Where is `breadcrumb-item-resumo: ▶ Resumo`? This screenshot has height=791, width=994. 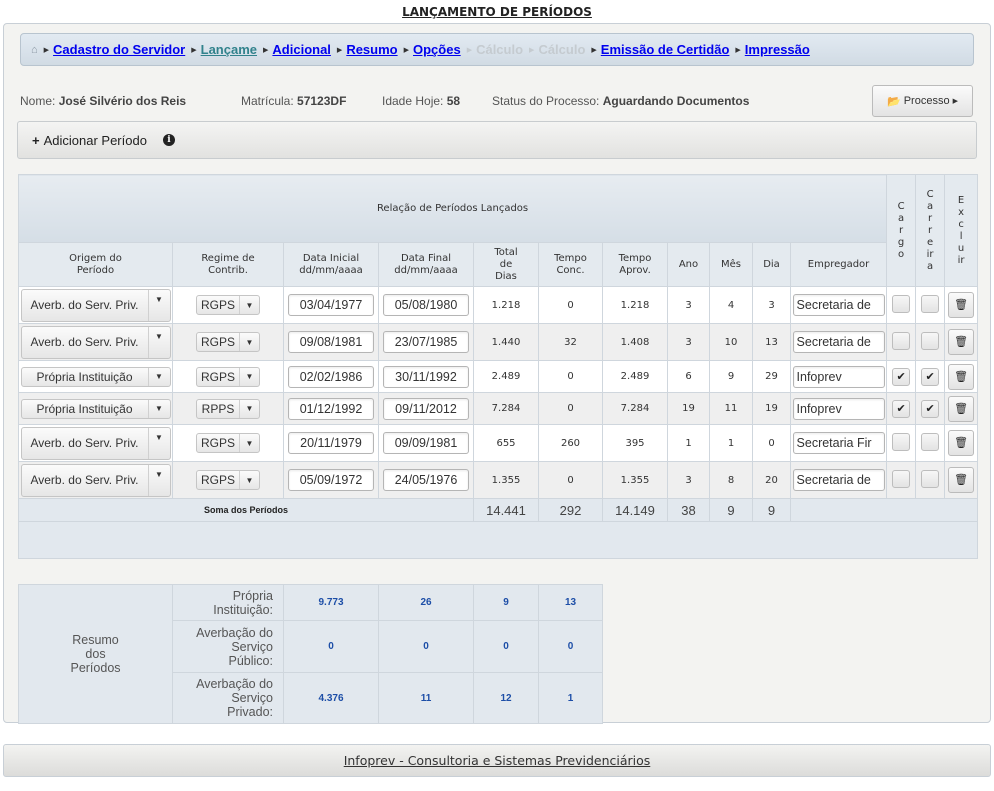
breadcrumb-item-resumo: ▶ Resumo is located at coordinates (367, 49).